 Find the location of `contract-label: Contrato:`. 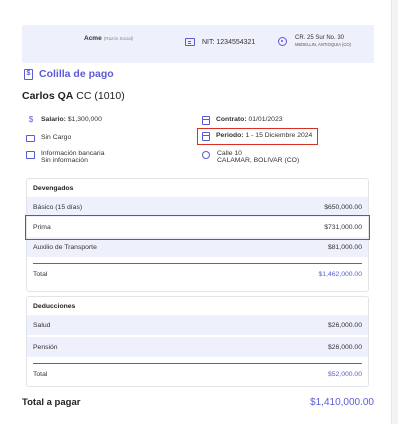

contract-label: Contrato: is located at coordinates (231, 119).